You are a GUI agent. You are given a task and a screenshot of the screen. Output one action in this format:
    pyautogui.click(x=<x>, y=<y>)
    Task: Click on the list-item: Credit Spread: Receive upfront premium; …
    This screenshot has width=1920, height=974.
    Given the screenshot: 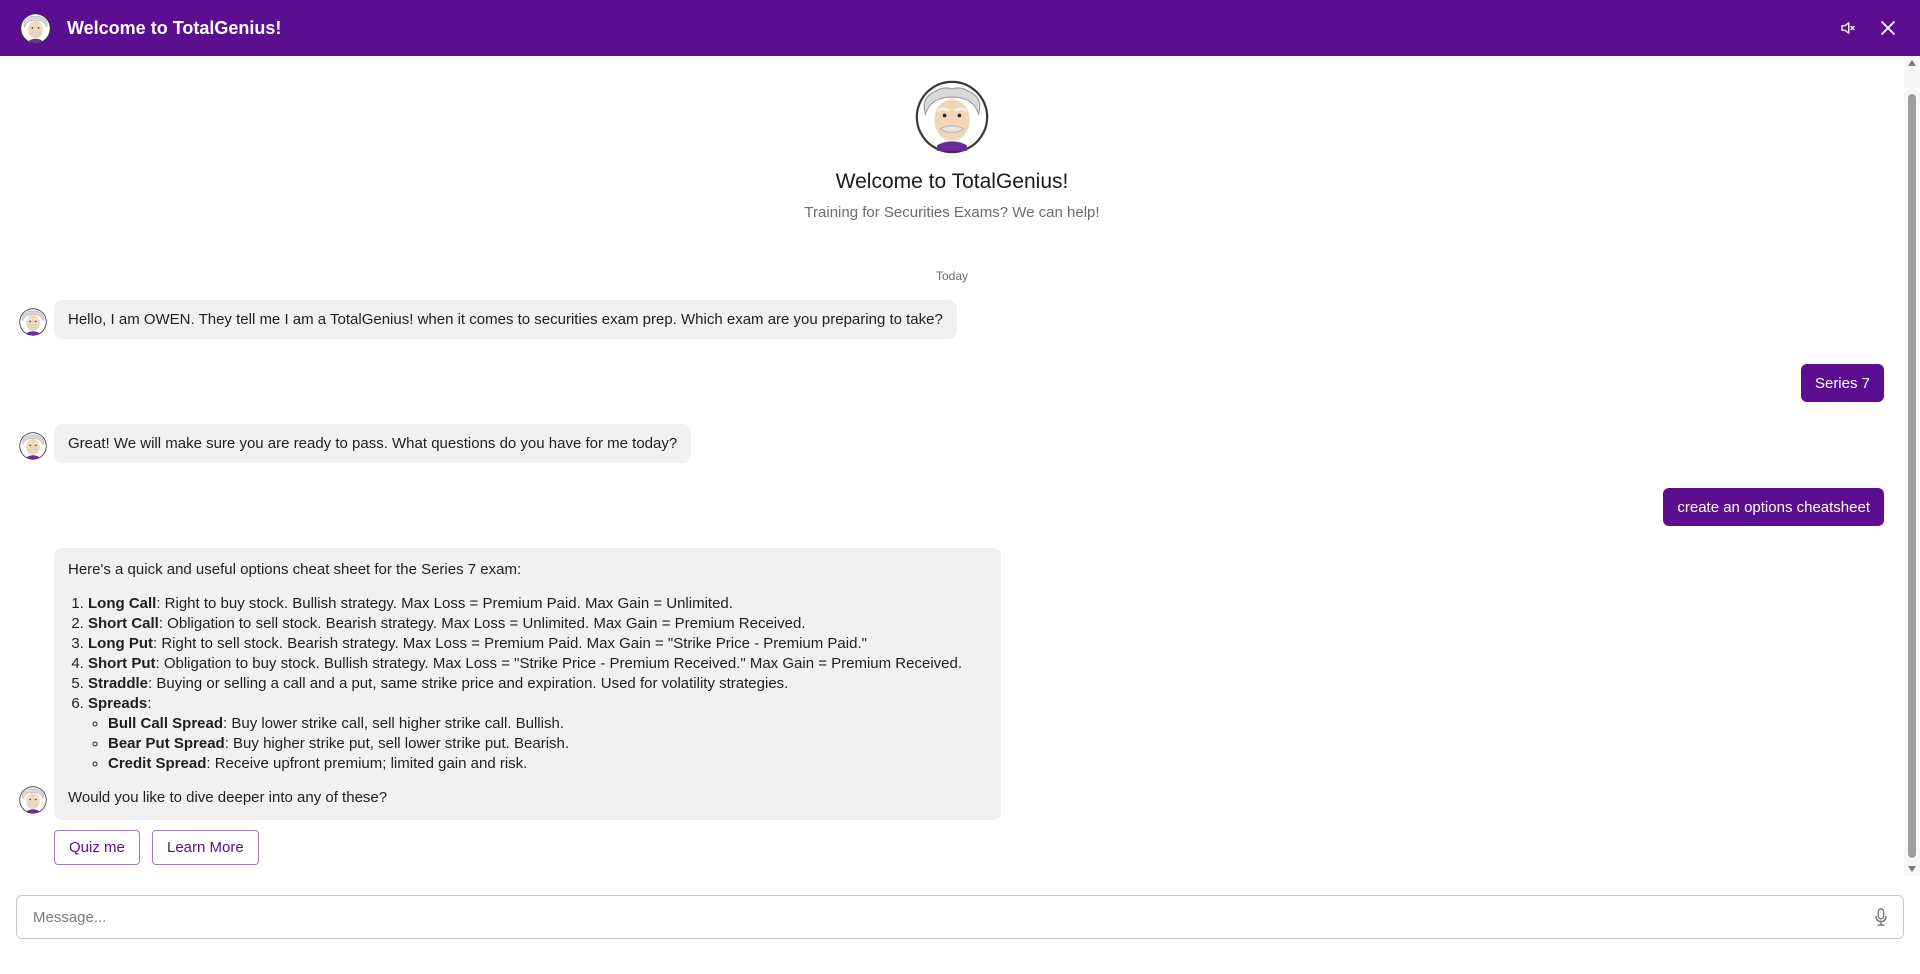 What is the action you would take?
    pyautogui.click(x=547, y=764)
    